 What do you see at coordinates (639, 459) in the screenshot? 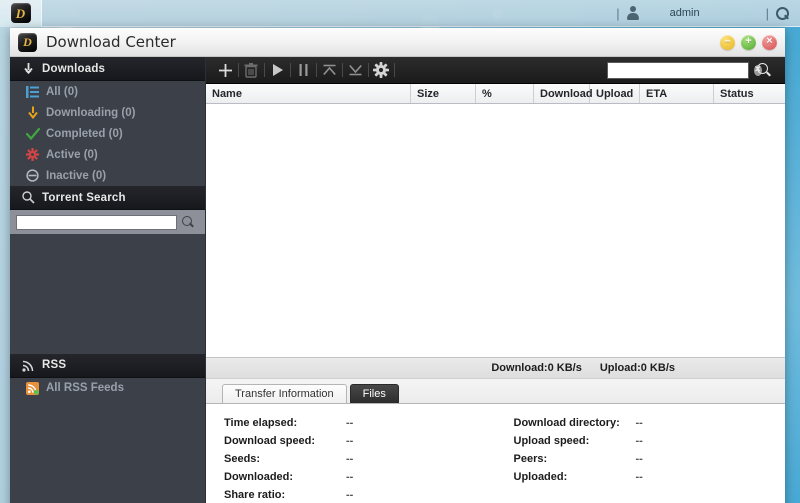
I see `detail-value-peers: --` at bounding box center [639, 459].